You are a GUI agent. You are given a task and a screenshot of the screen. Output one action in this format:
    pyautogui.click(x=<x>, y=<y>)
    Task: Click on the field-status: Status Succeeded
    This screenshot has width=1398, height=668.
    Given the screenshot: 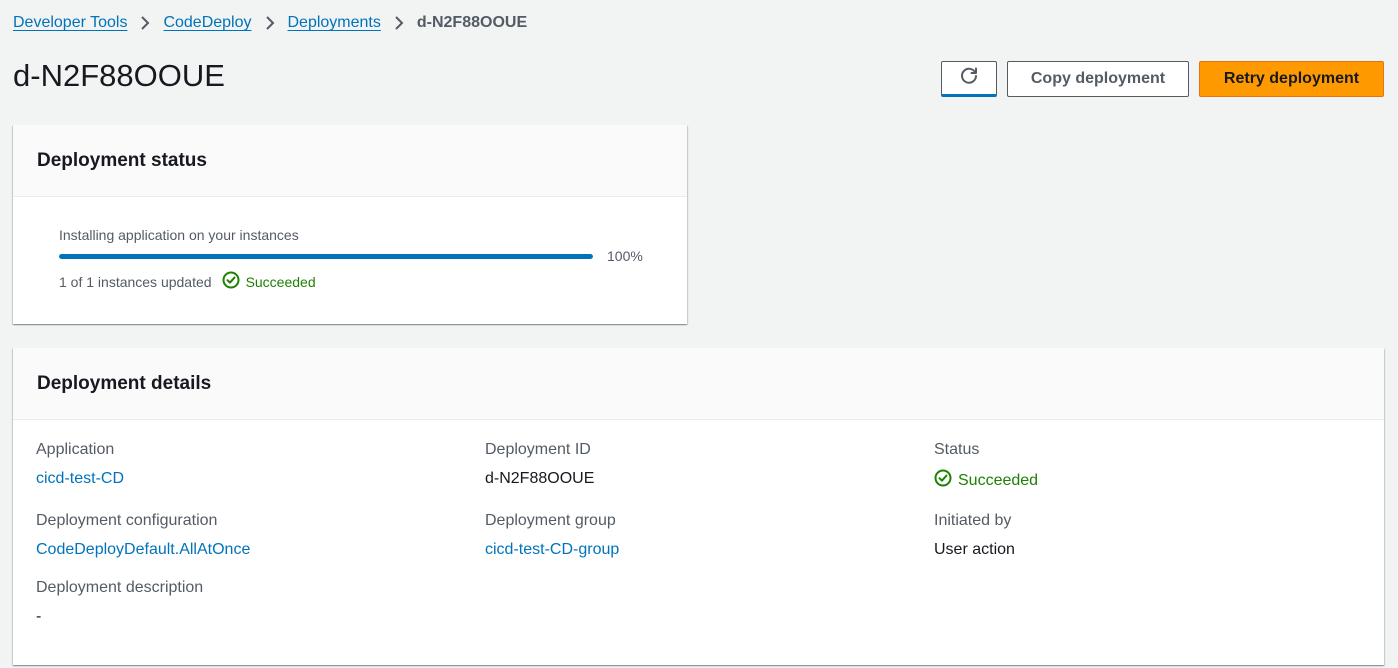 What is the action you would take?
    pyautogui.click(x=1158, y=466)
    